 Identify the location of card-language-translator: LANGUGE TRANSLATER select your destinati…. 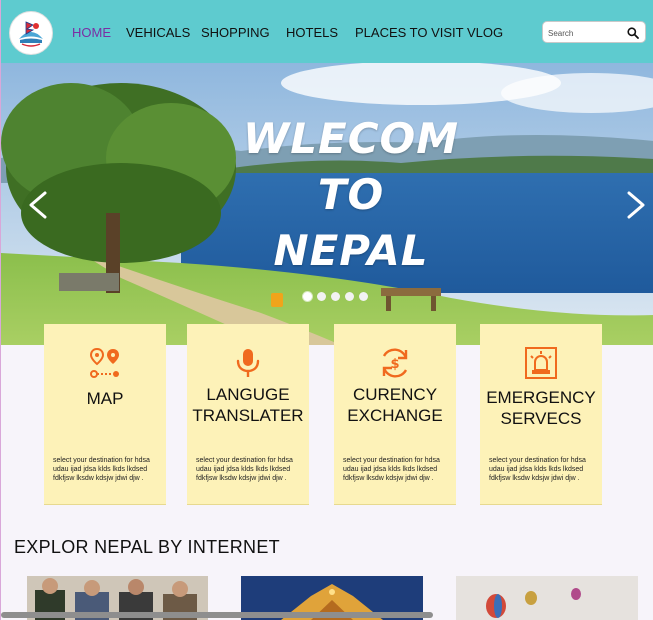
(248, 414).